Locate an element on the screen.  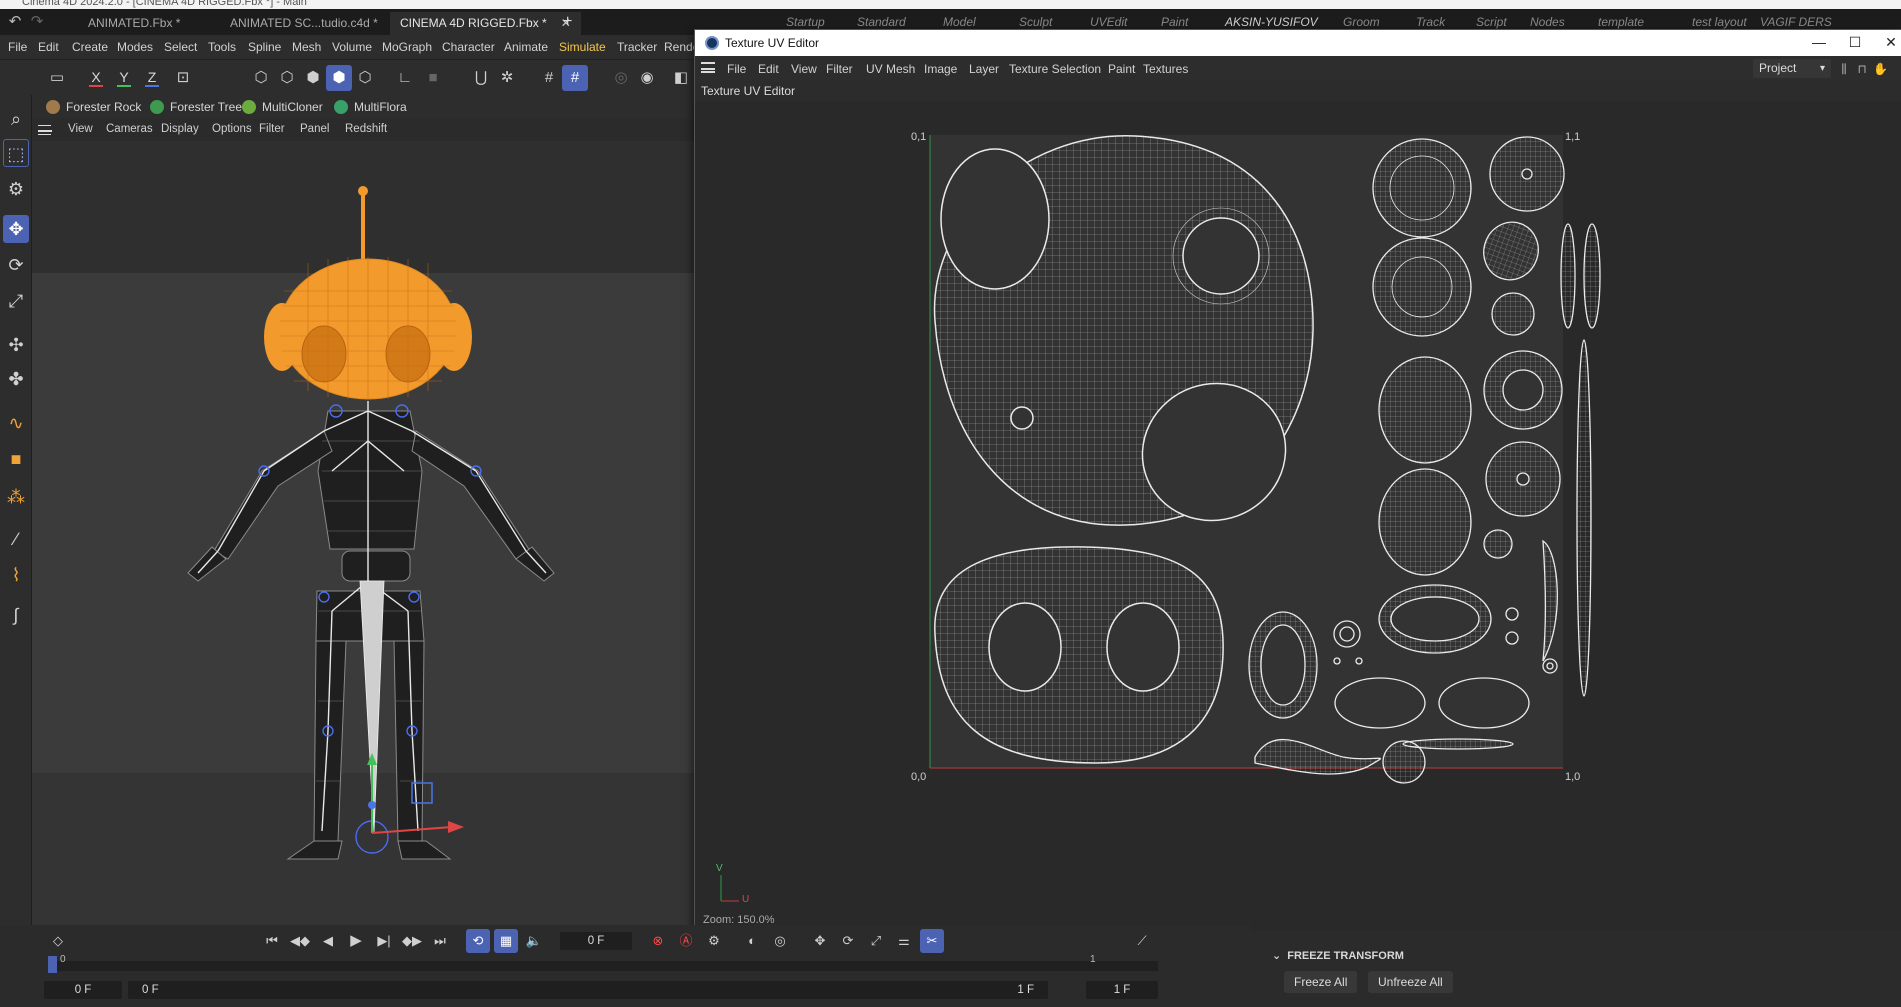
maximize-icon: ☐ is located at coordinates (1855, 43).